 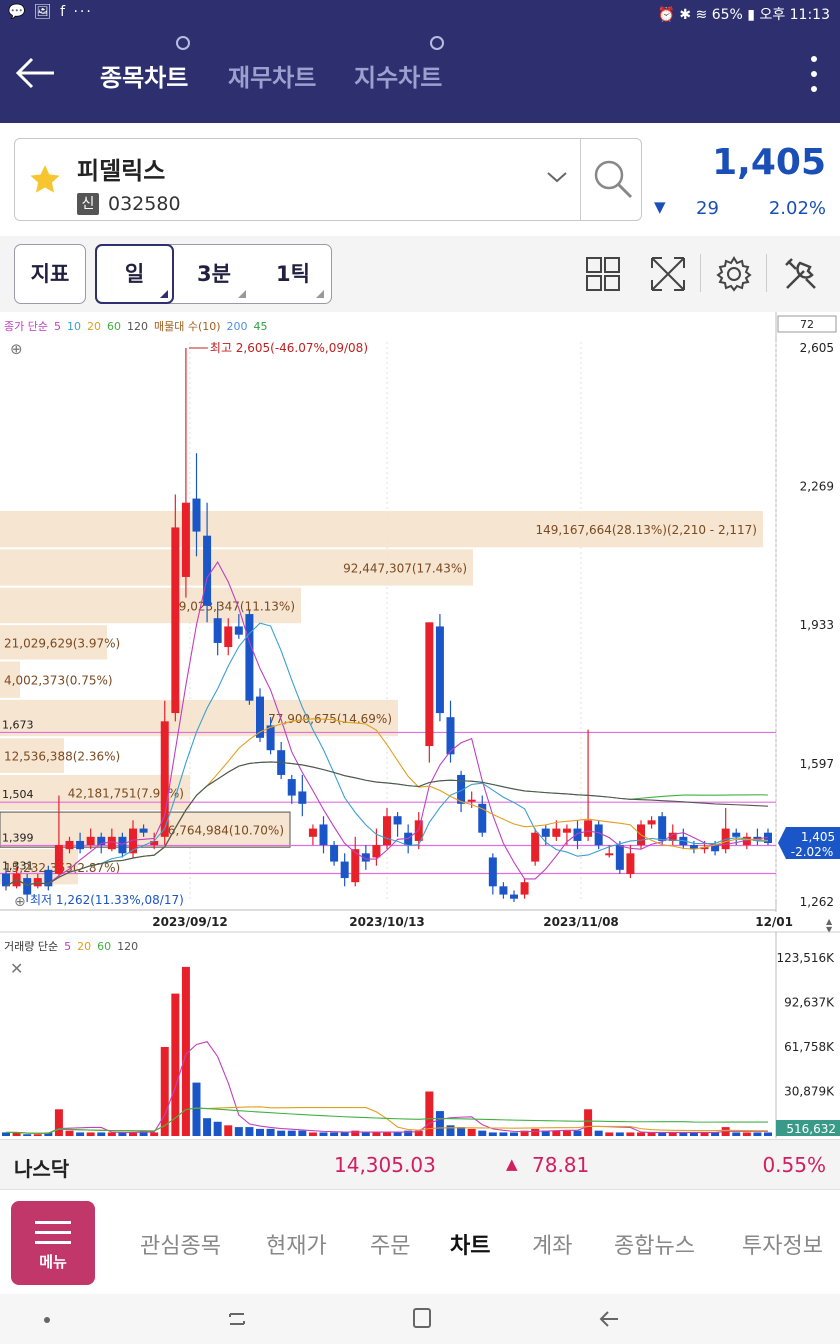 I want to click on recent-apps-icon, so click(x=237, y=1319).